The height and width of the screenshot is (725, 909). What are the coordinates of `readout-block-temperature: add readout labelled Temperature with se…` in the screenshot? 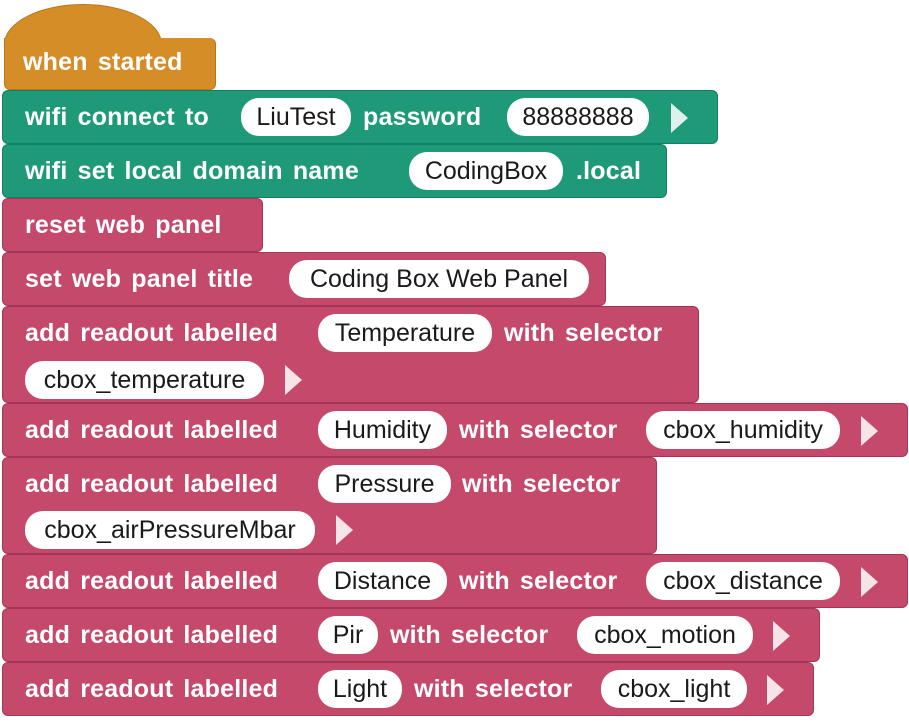 It's located at (350, 354).